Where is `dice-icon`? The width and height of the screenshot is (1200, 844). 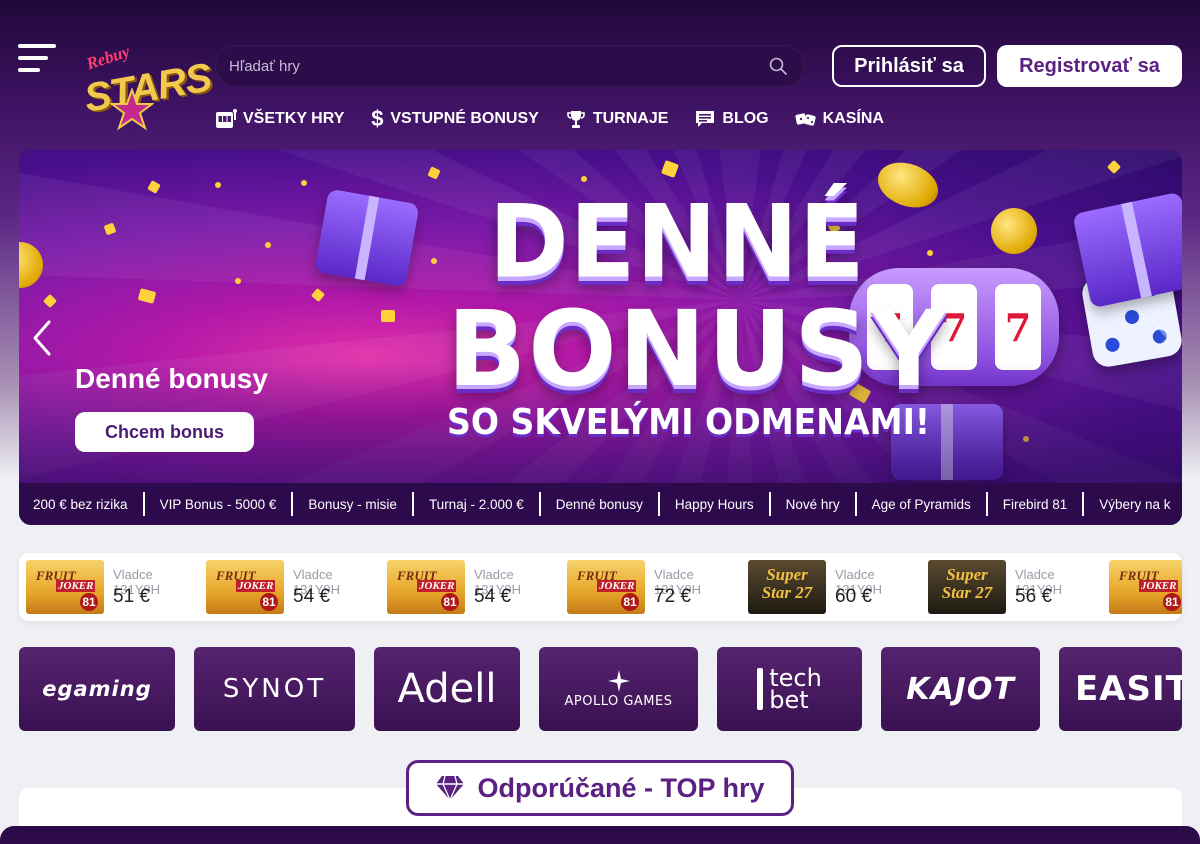 dice-icon is located at coordinates (806, 119).